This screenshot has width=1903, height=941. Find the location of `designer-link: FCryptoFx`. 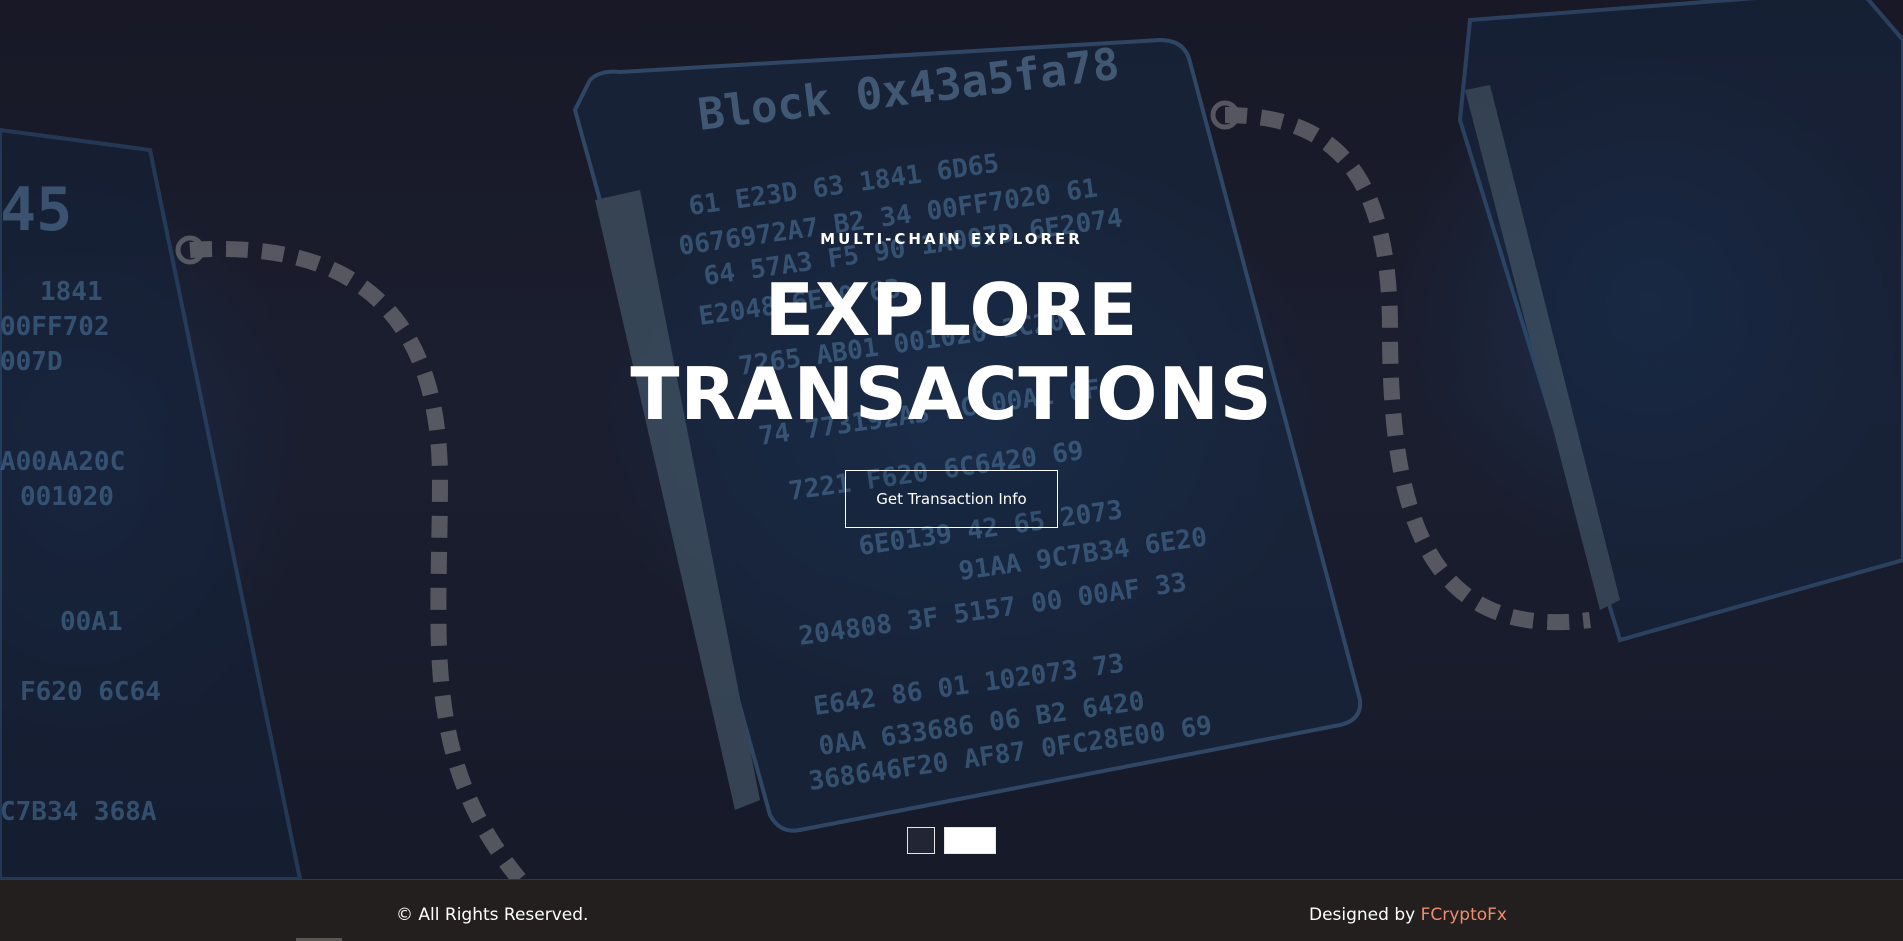

designer-link: FCryptoFx is located at coordinates (1464, 915).